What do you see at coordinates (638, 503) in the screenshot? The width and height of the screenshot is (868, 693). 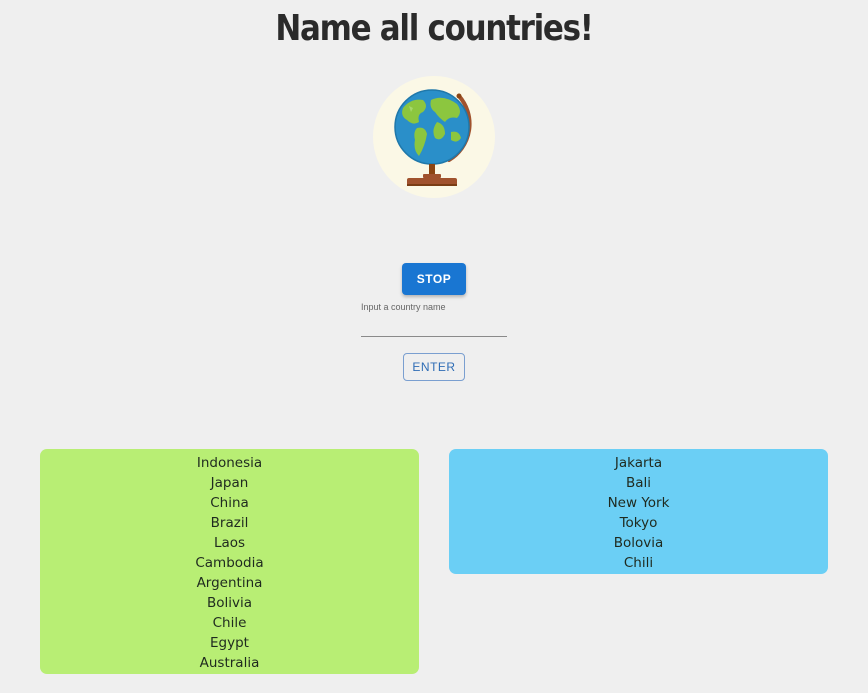 I see `list-item: New York` at bounding box center [638, 503].